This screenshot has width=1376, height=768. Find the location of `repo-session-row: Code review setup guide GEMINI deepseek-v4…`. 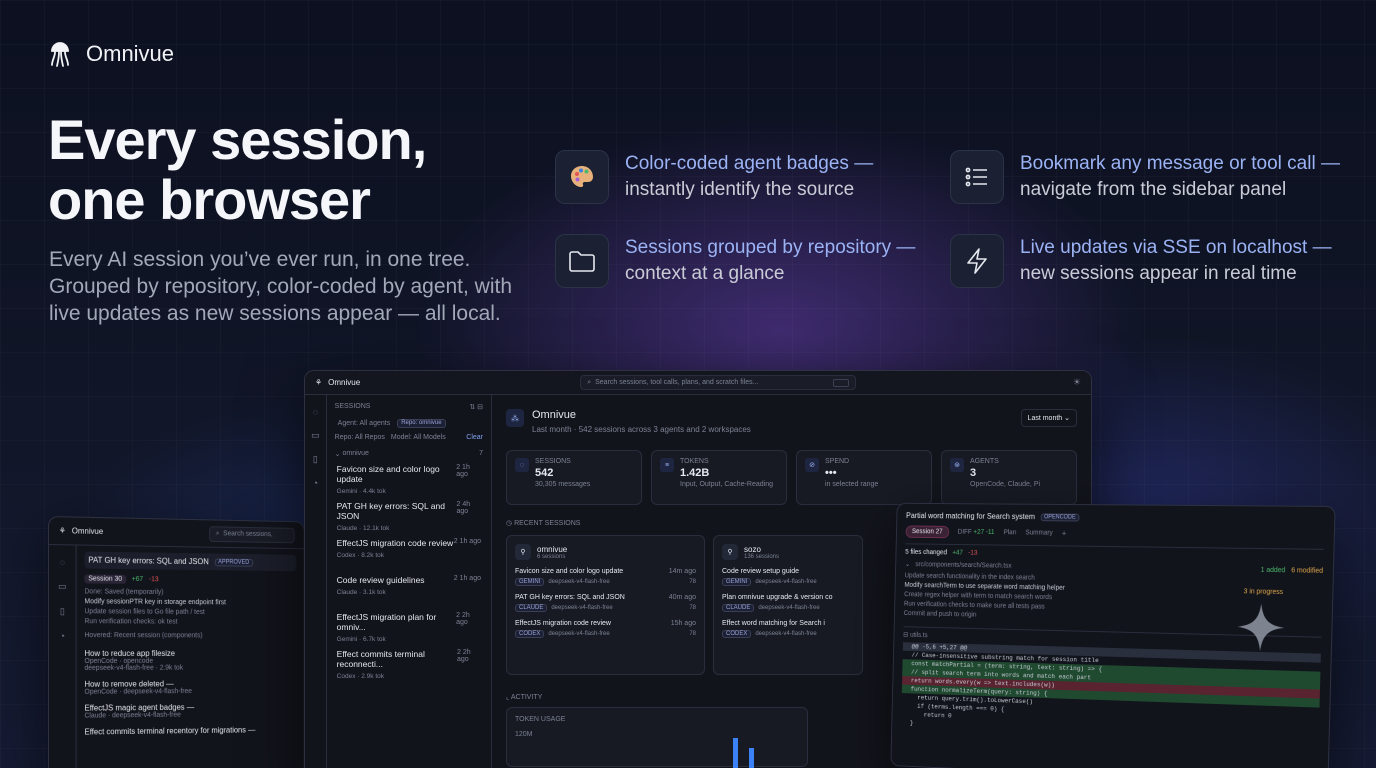

repo-session-row: Code review setup guide GEMINI deepseek-v4… is located at coordinates (788, 577).